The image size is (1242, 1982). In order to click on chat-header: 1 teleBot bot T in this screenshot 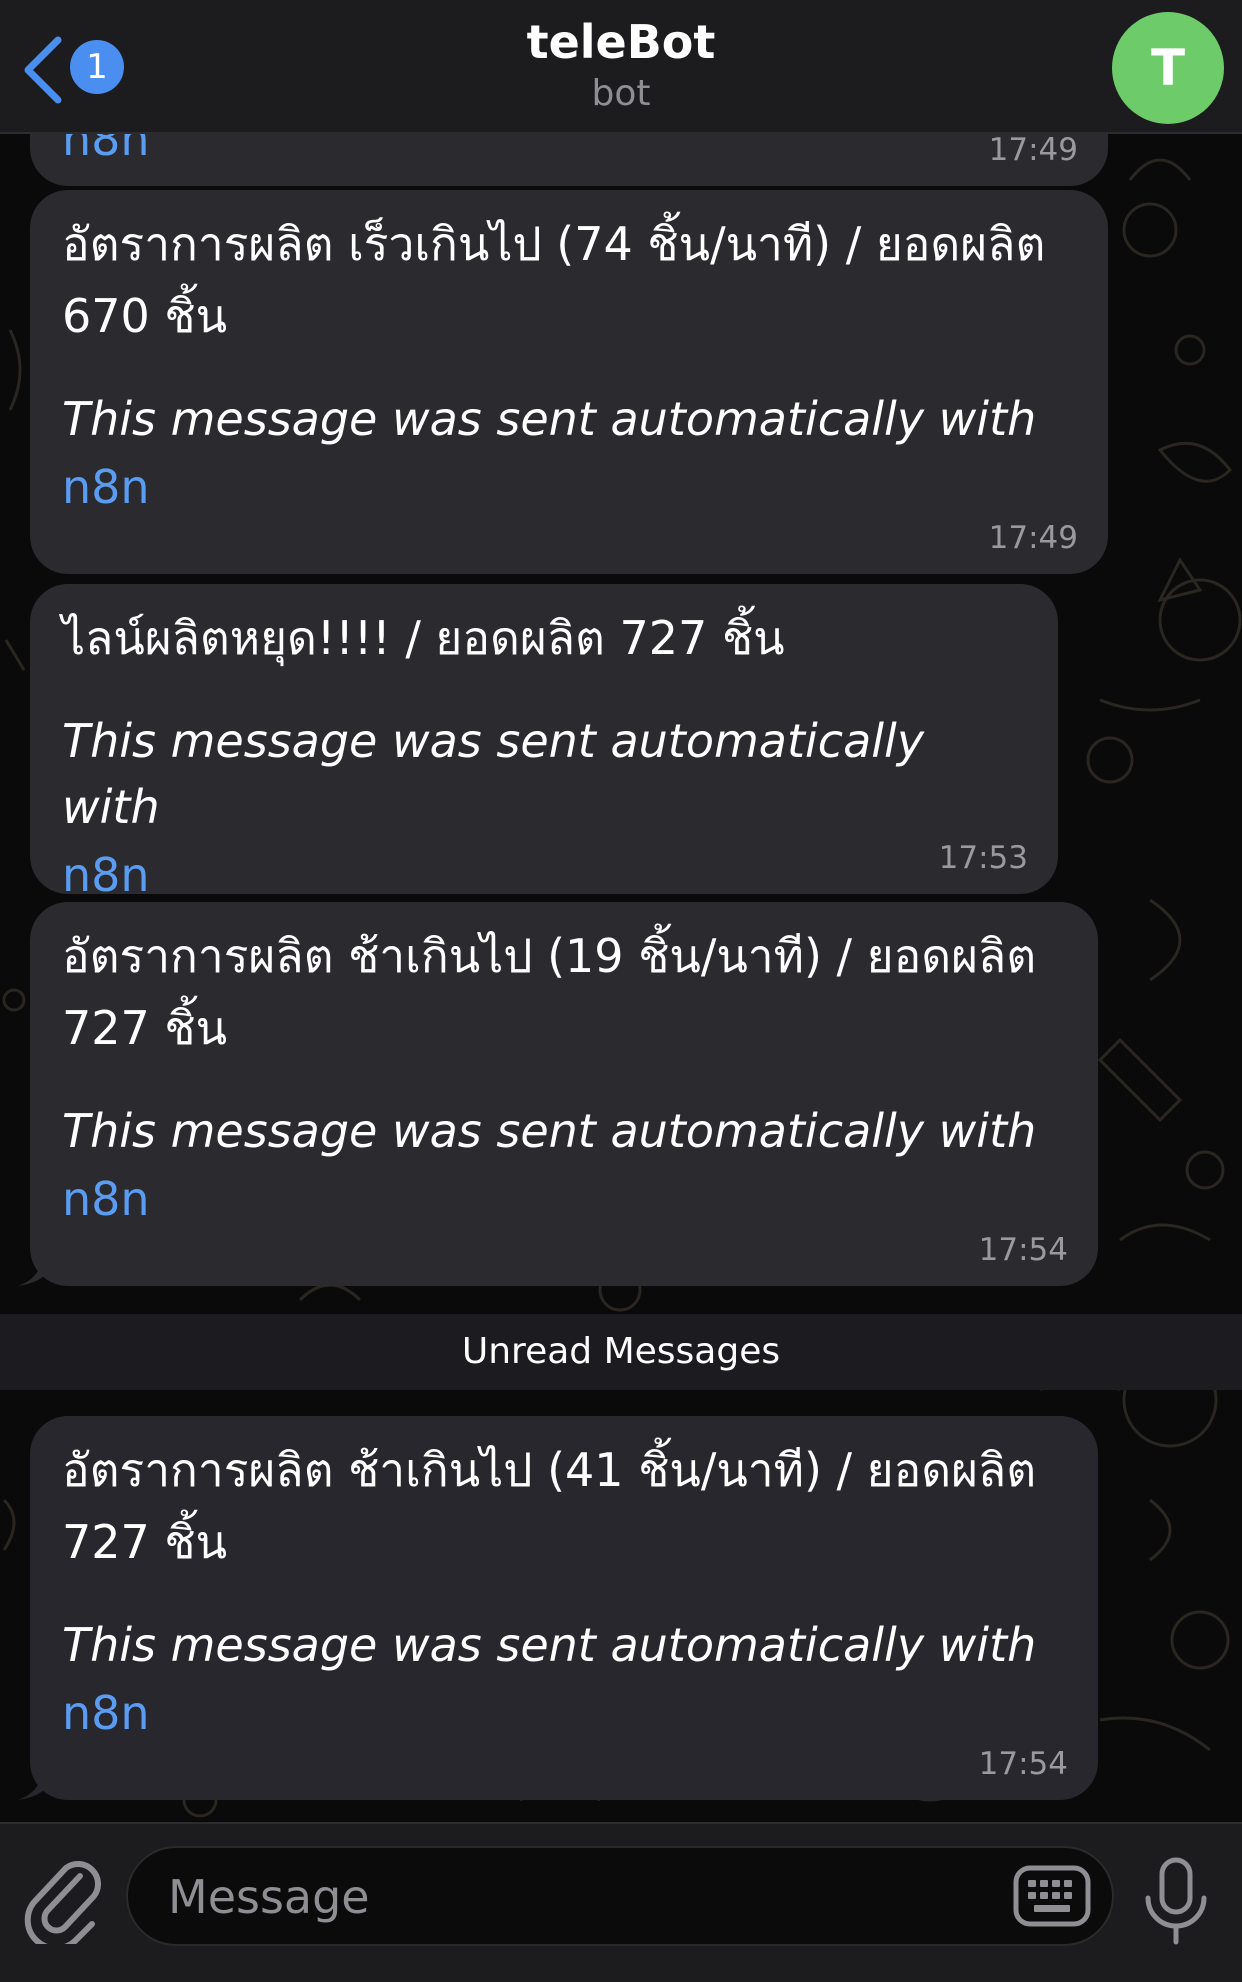, I will do `click(621, 67)`.